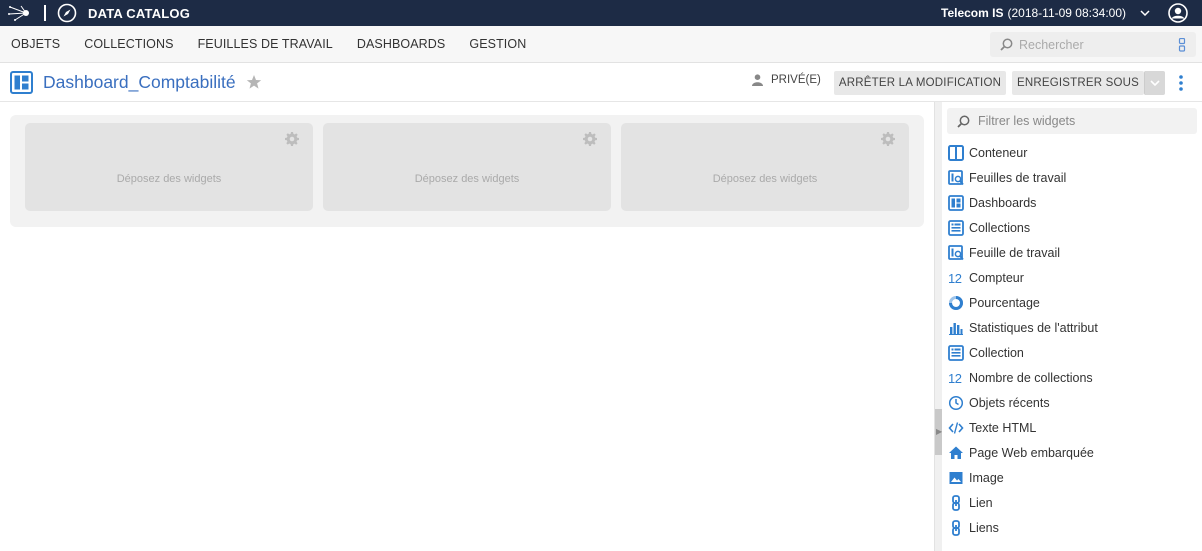  What do you see at coordinates (956, 403) in the screenshot?
I see `recent-objects-icon` at bounding box center [956, 403].